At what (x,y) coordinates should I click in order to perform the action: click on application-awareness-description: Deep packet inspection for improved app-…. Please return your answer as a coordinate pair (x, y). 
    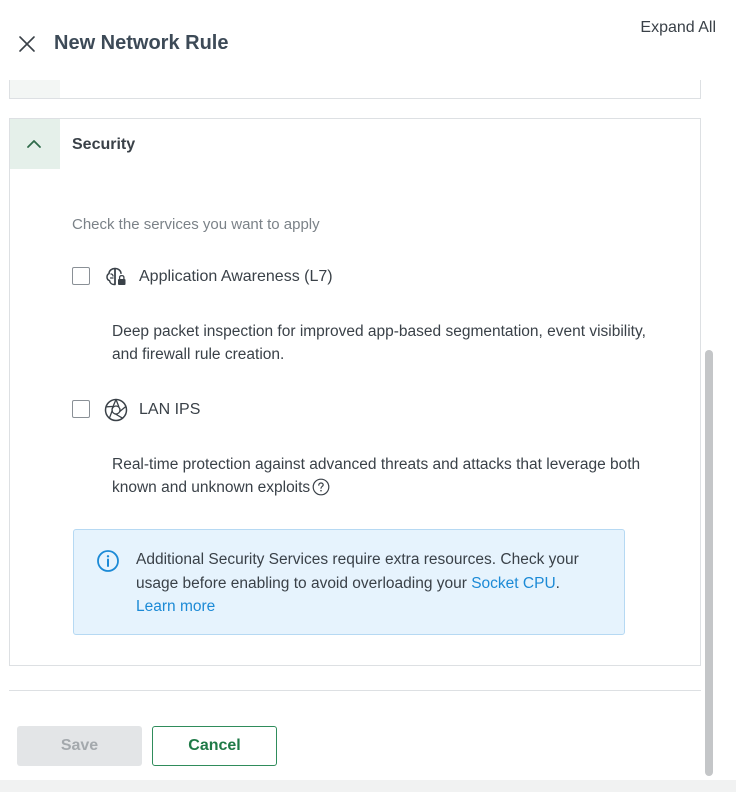
    Looking at the image, I should click on (379, 343).